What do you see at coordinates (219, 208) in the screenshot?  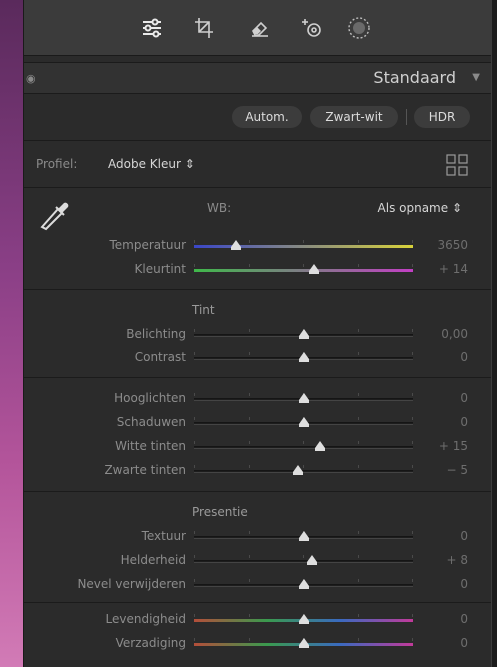 I see `wb-label: WB:` at bounding box center [219, 208].